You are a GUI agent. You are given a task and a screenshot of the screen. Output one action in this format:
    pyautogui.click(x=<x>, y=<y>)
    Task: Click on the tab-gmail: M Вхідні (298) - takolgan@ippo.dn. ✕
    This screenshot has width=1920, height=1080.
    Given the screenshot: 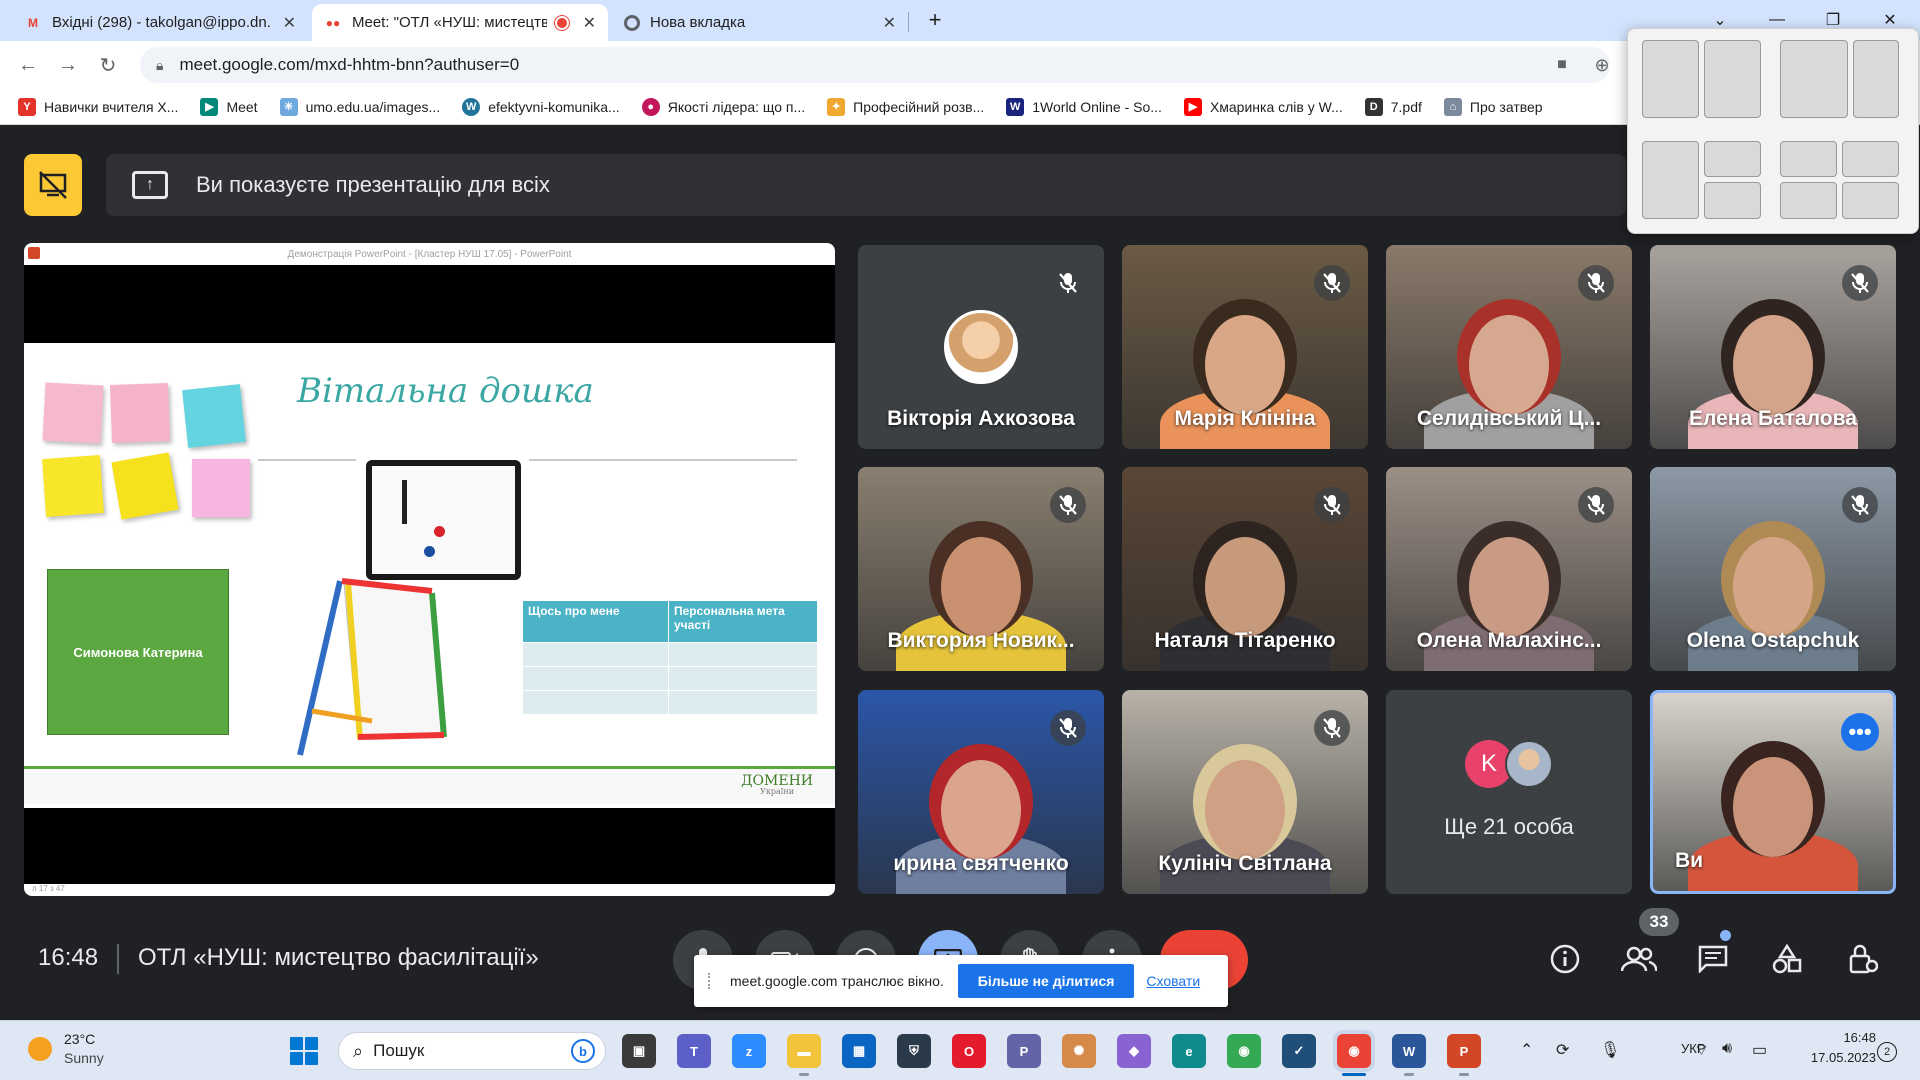 What is the action you would take?
    pyautogui.click(x=160, y=22)
    